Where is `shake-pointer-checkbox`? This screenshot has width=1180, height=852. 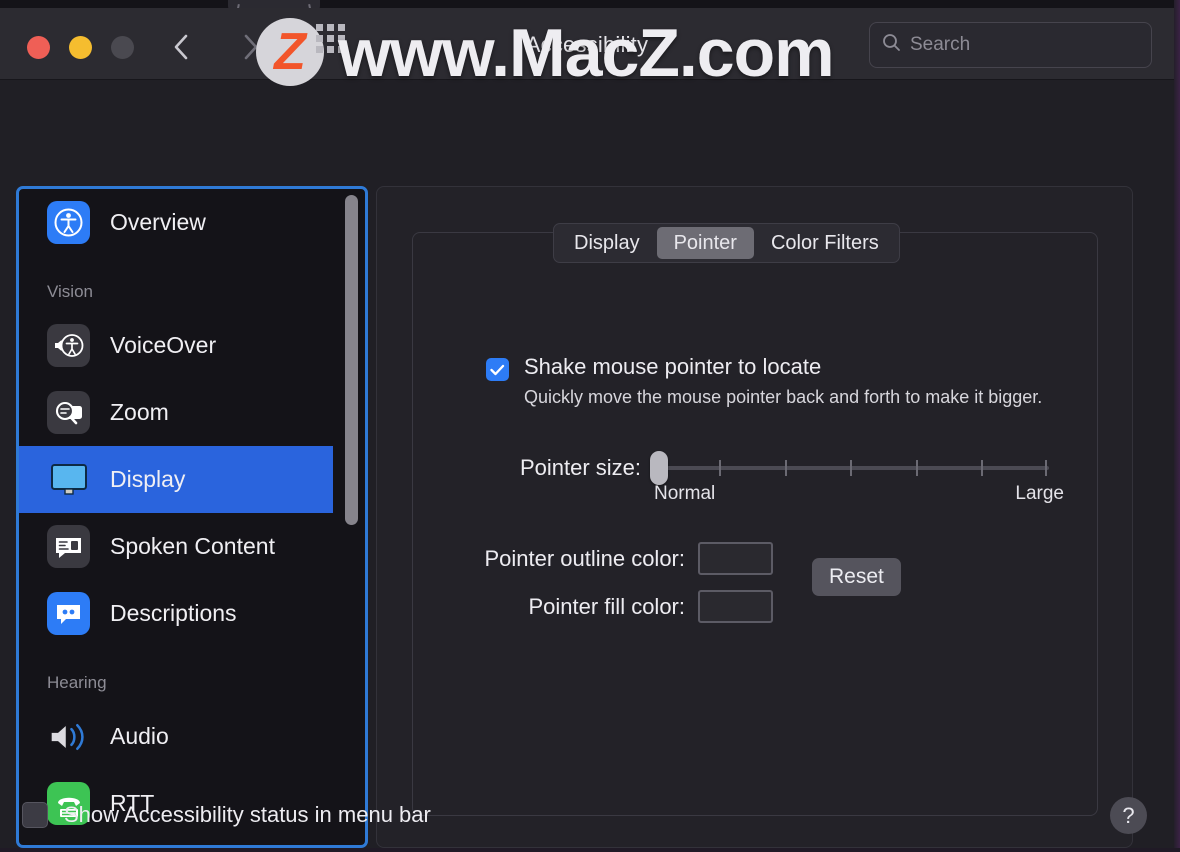 shake-pointer-checkbox is located at coordinates (497, 369).